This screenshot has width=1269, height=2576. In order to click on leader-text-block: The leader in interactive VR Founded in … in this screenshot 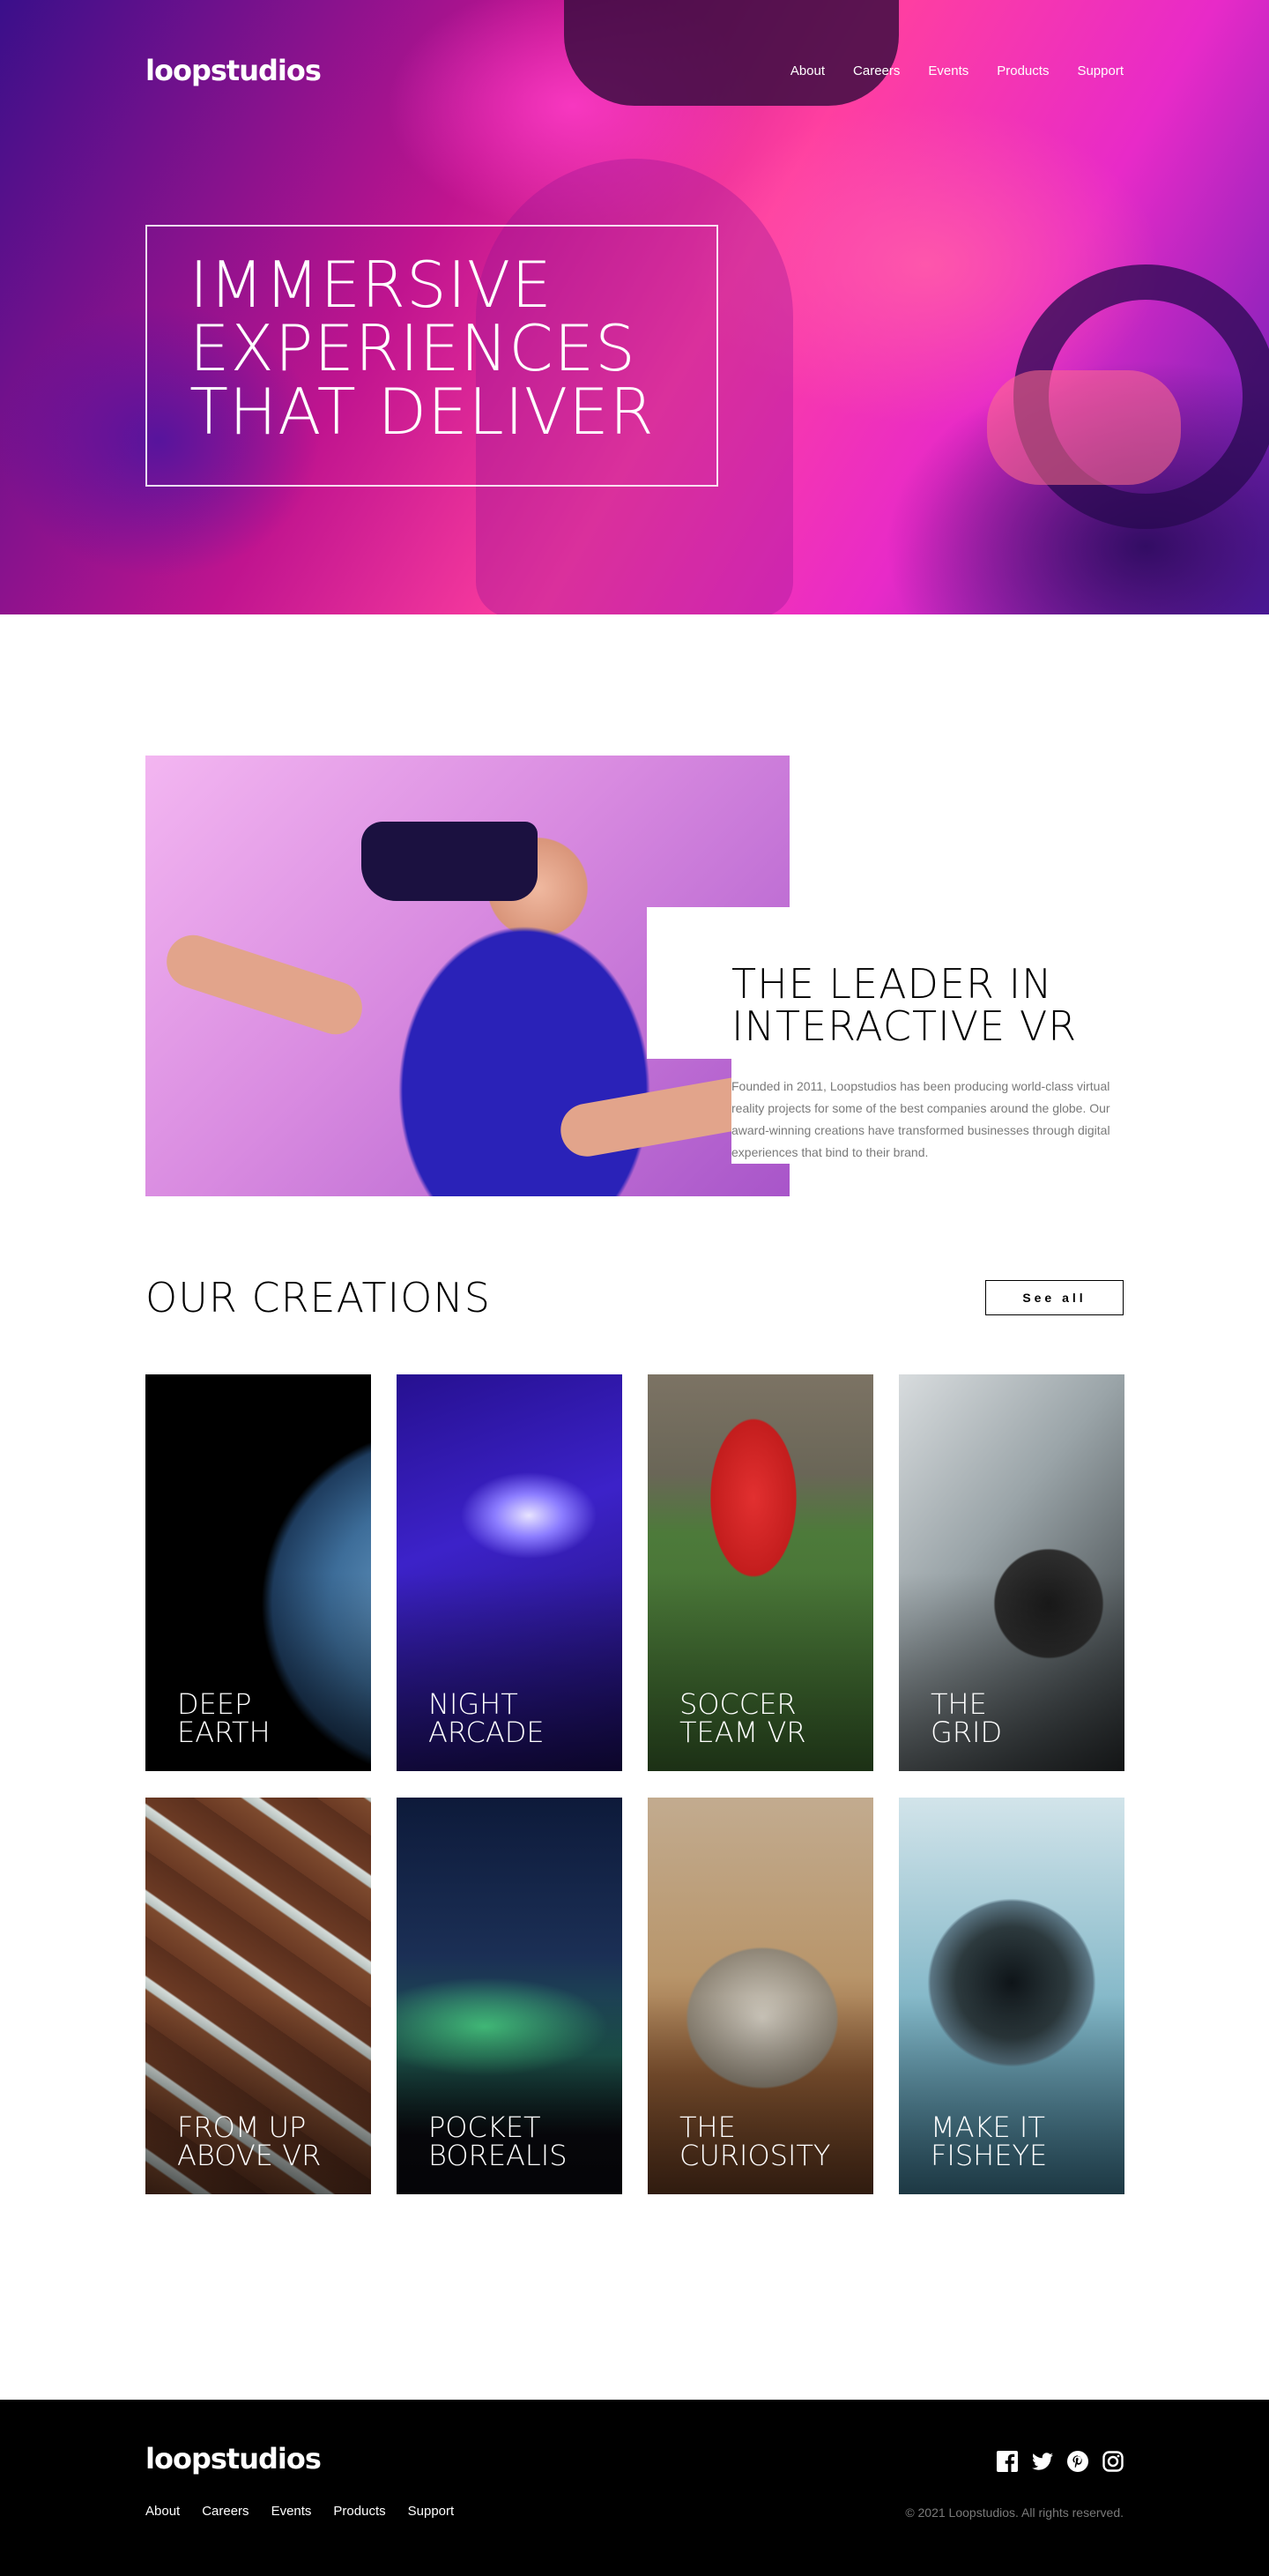, I will do `click(934, 1063)`.